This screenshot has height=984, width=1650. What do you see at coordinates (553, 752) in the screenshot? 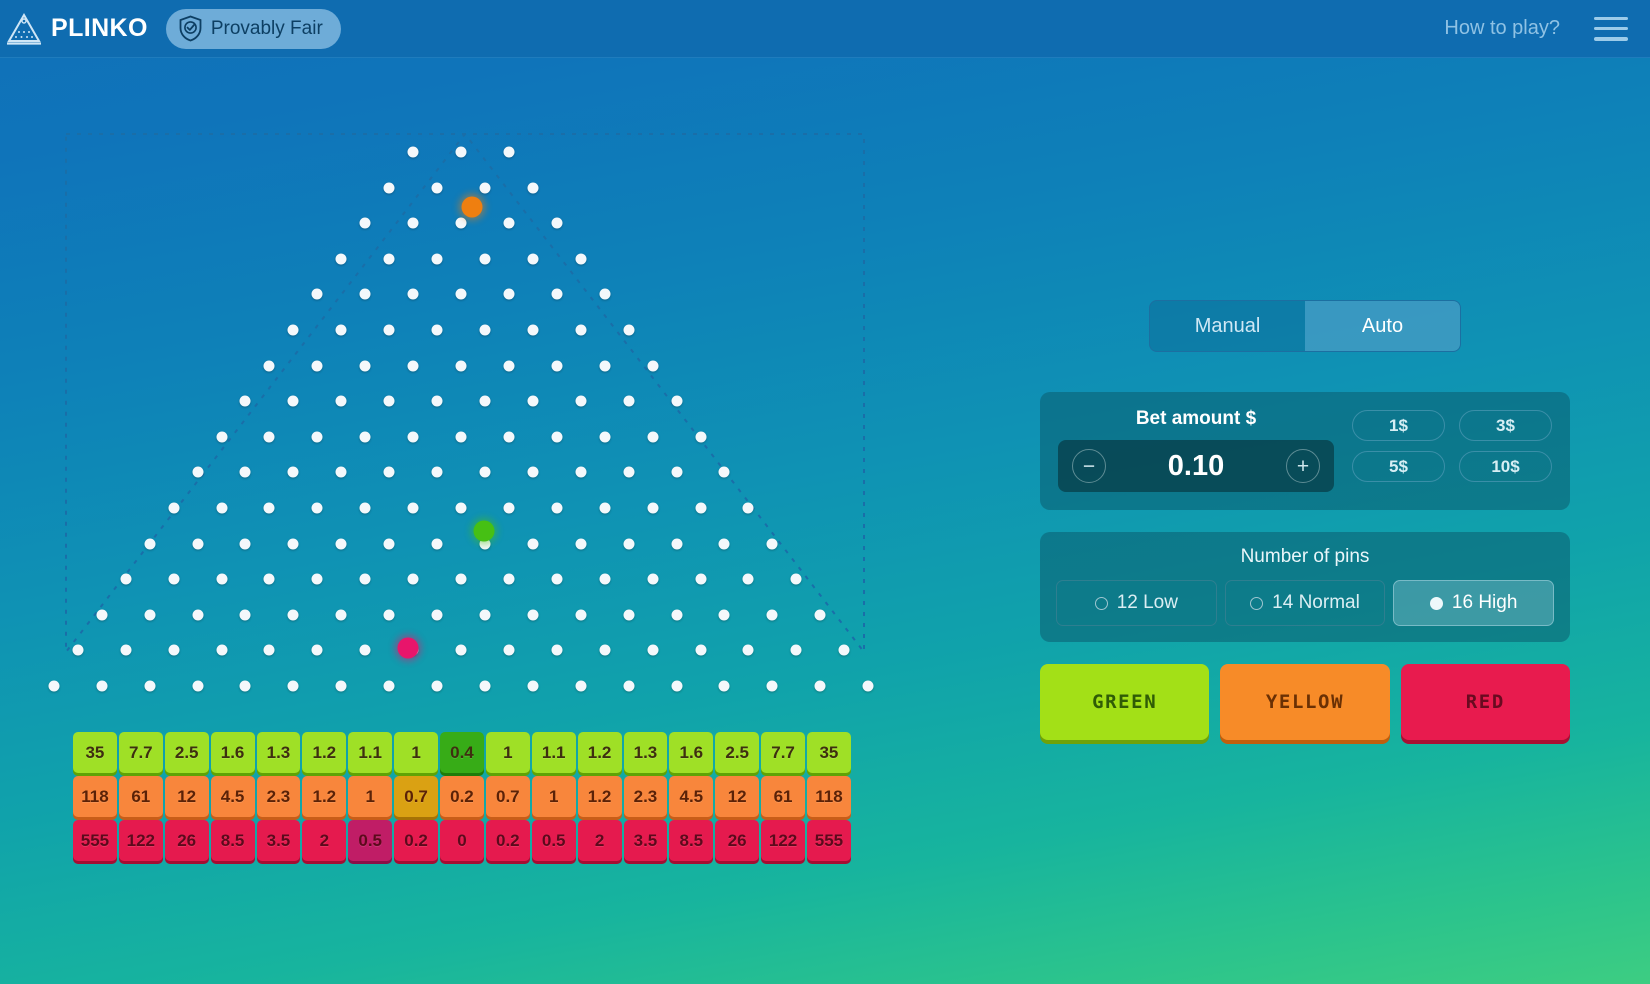
I see `multiplier-cell: 1.1` at bounding box center [553, 752].